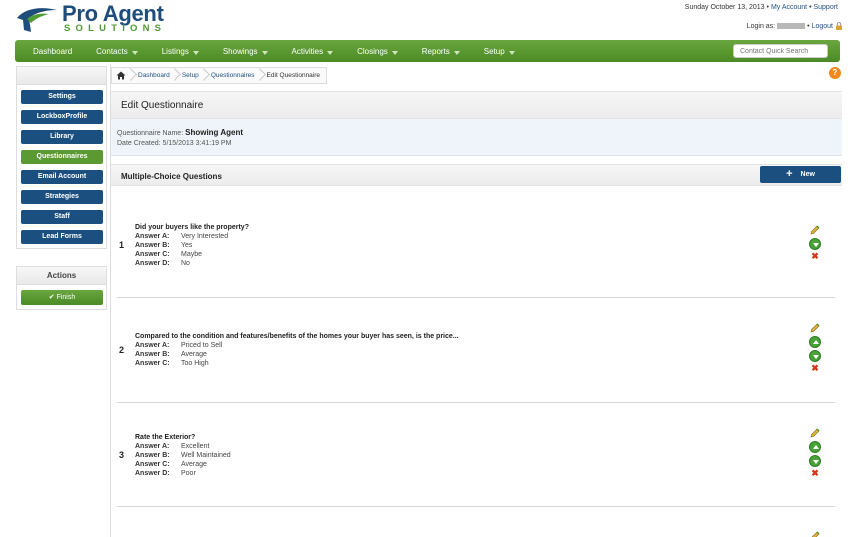 The image size is (851, 537). Describe the element at coordinates (61, 276) in the screenshot. I see `actions-title: Actions` at that location.